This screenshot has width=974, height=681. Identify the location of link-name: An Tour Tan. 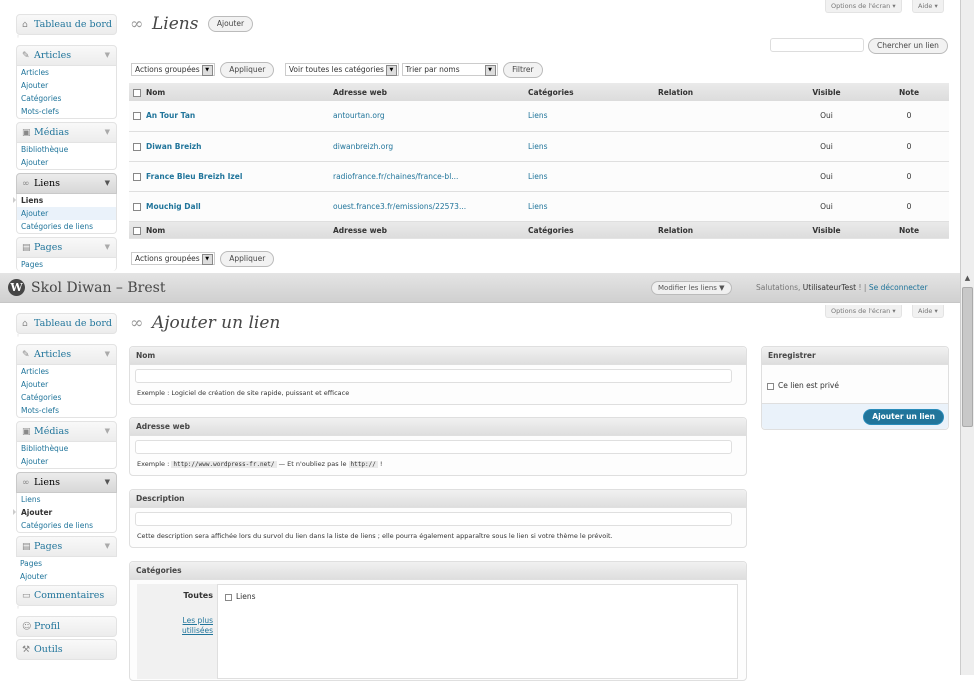
(170, 115).